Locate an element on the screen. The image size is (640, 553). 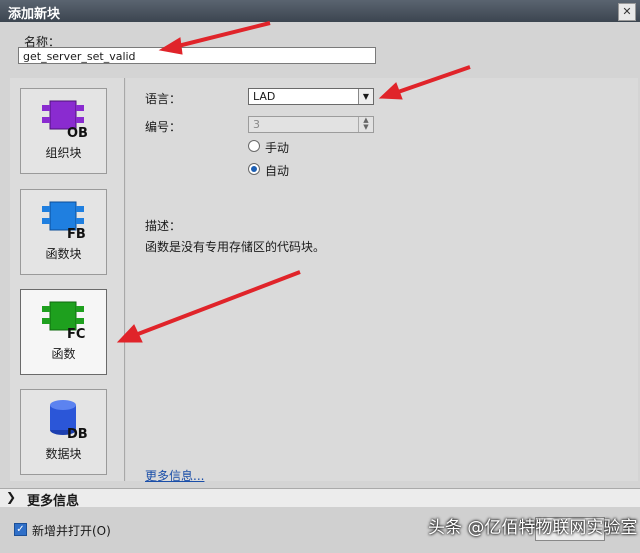
block-type-label: 函数块 is located at coordinates (63, 254).